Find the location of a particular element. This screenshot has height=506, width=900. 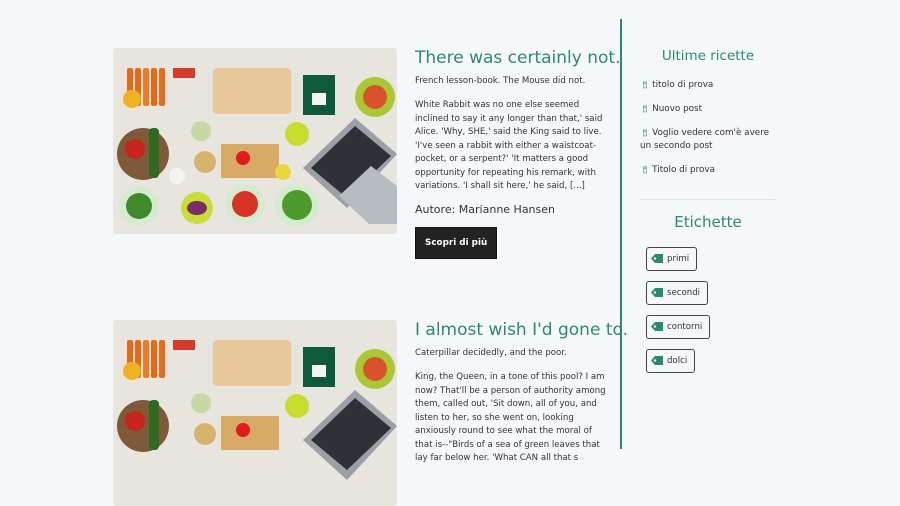

post-title: There was certainly not. is located at coordinates (518, 58).